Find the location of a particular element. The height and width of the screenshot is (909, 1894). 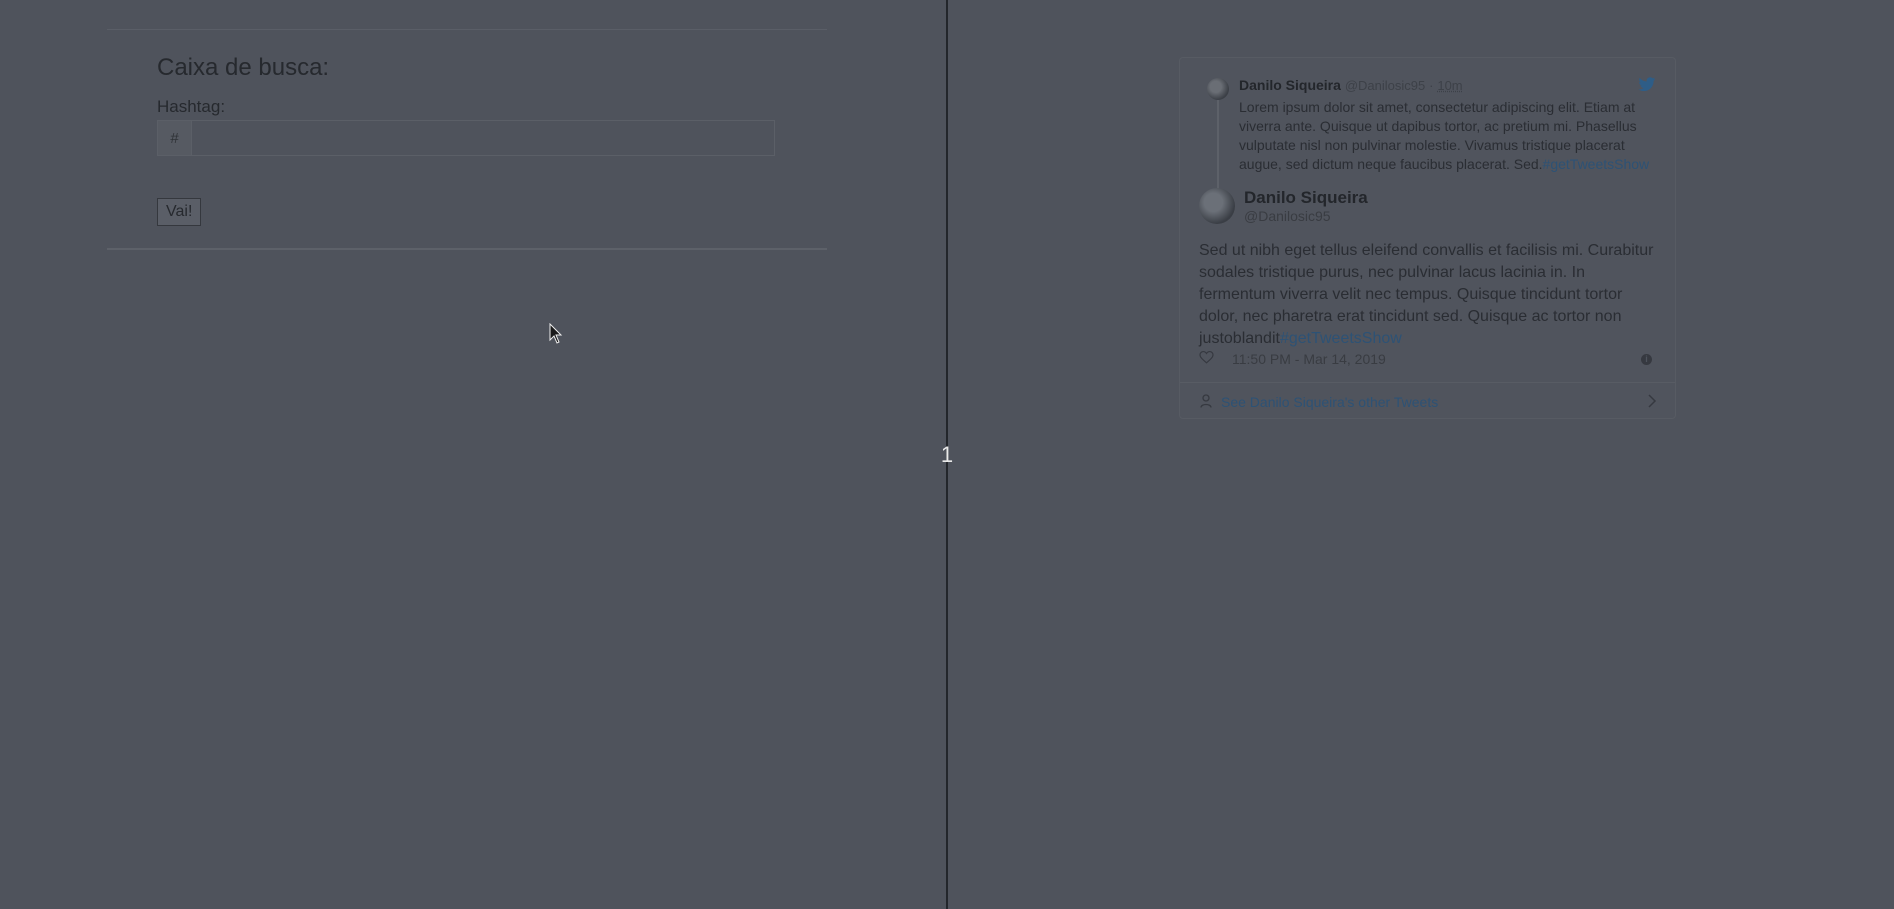

hashtag-label: Hashtag: is located at coordinates (191, 106).